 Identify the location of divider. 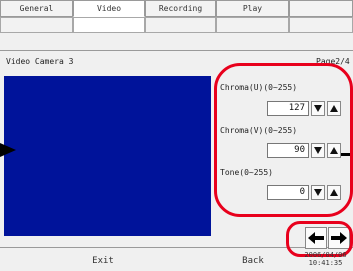
(176, 50).